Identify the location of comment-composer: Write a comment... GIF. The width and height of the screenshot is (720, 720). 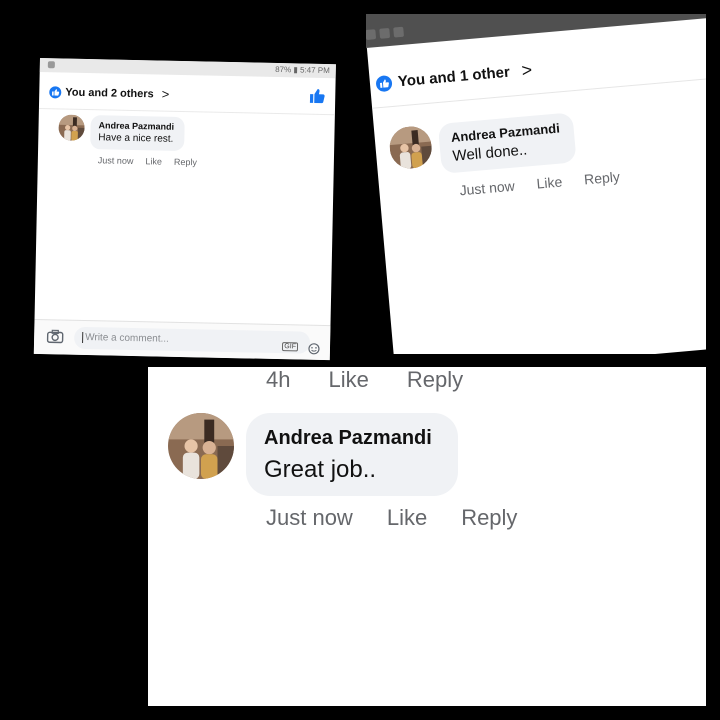
(182, 339).